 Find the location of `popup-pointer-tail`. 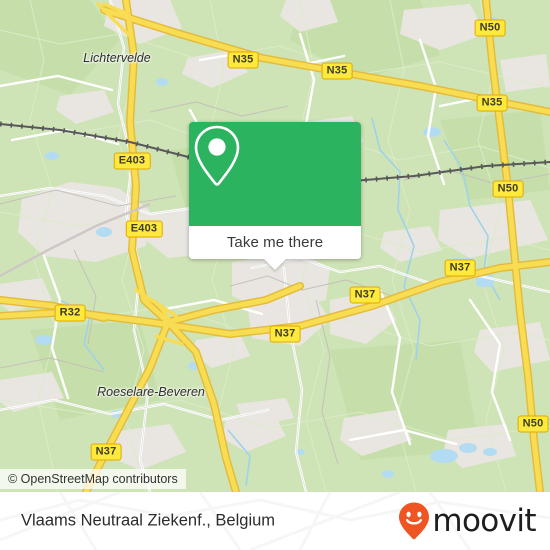

popup-pointer-tail is located at coordinates (275, 264).